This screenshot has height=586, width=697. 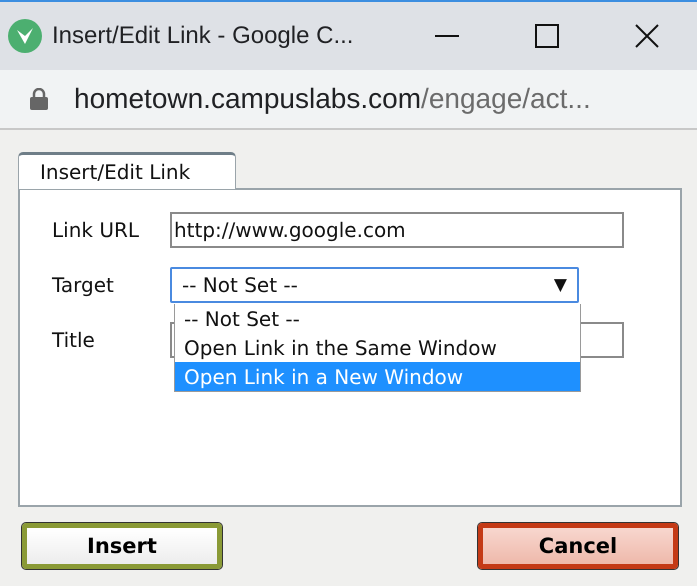 What do you see at coordinates (96, 230) in the screenshot?
I see `field-label: Link URL` at bounding box center [96, 230].